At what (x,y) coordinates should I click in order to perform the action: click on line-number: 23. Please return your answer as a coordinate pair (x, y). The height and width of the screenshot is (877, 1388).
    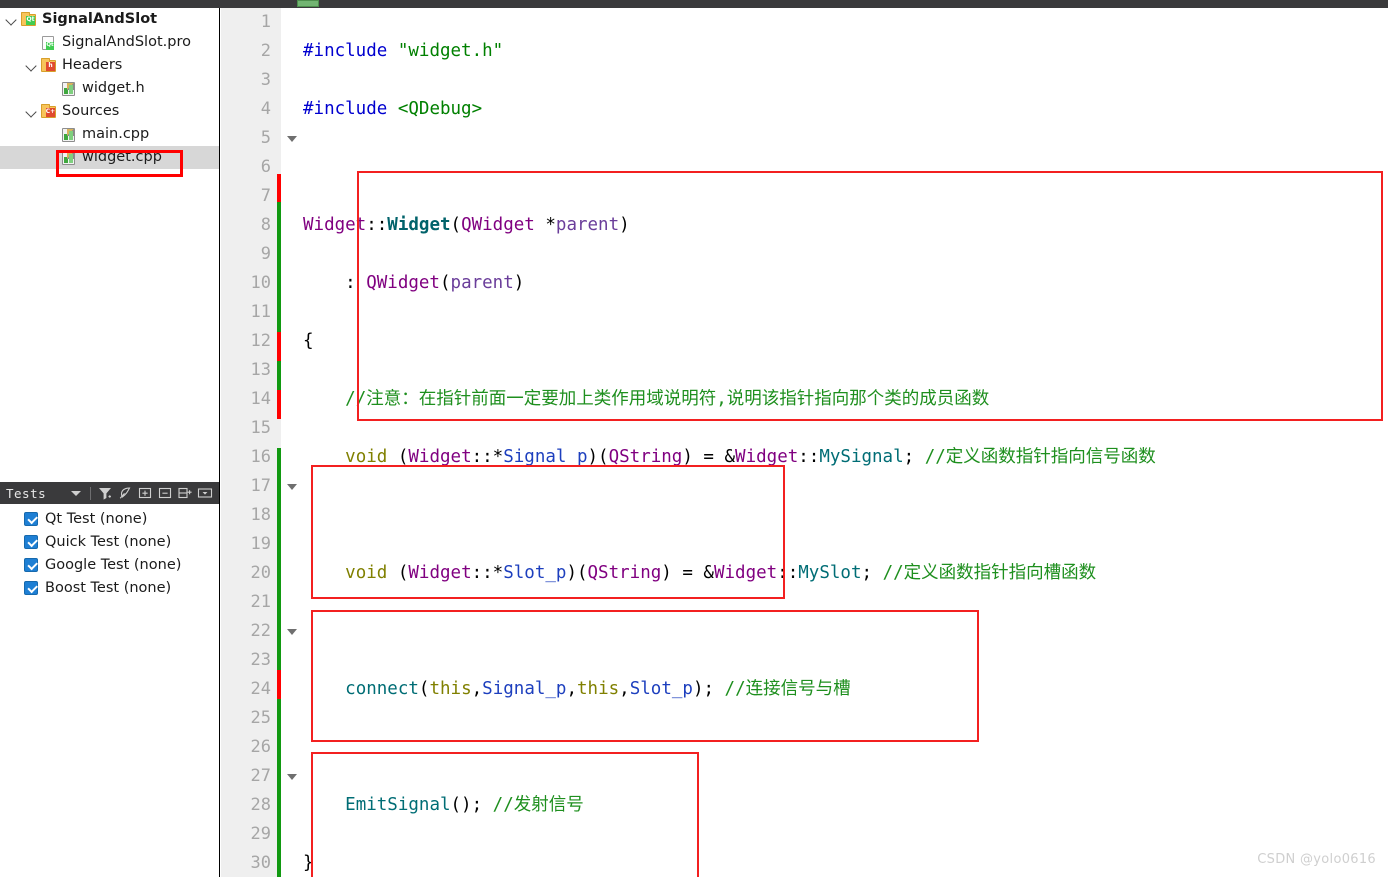
    Looking at the image, I should click on (260, 660).